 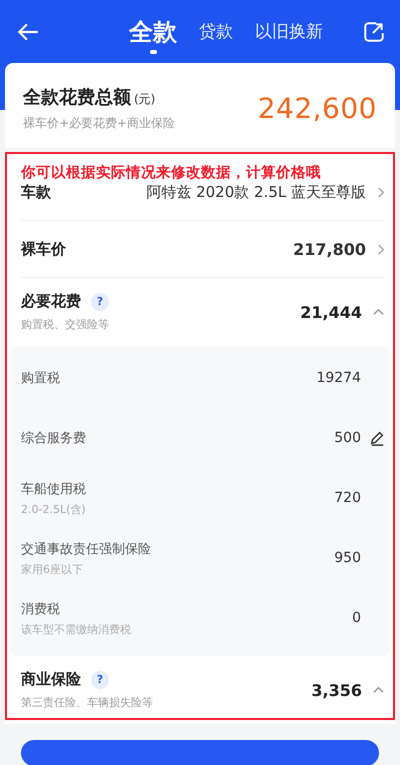 What do you see at coordinates (256, 192) in the screenshot?
I see `row-value: 阿特兹 2020款 2.5L 蓝天至尊版` at bounding box center [256, 192].